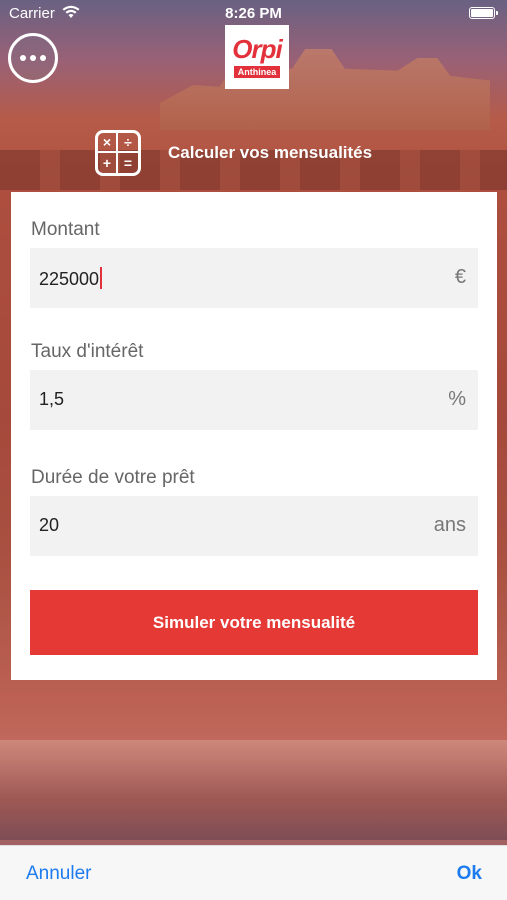 The image size is (507, 900). Describe the element at coordinates (253, 872) in the screenshot. I see `bottom-toolbar: Annuler Ok` at that location.